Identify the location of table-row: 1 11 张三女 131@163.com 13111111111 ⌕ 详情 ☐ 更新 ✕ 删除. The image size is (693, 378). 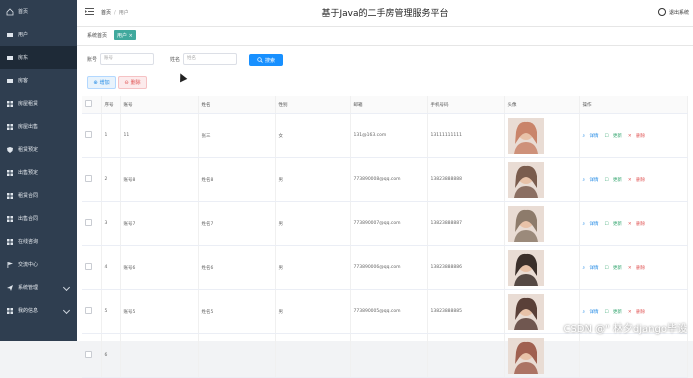
(385, 135).